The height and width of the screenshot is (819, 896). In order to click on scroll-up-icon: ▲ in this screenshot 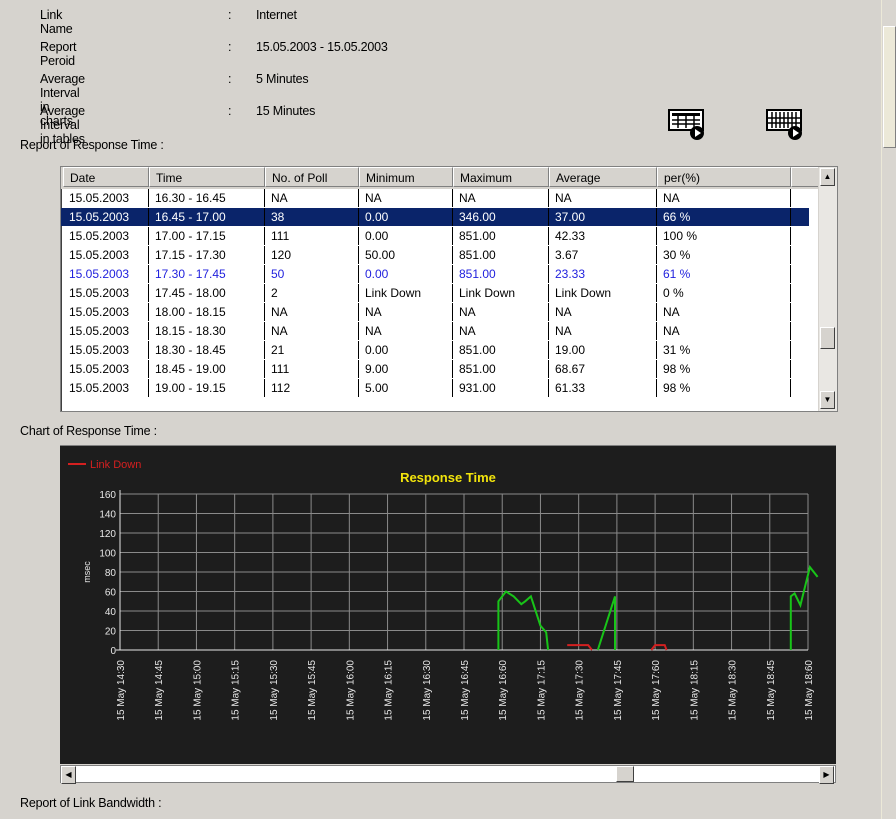, I will do `click(827, 177)`.